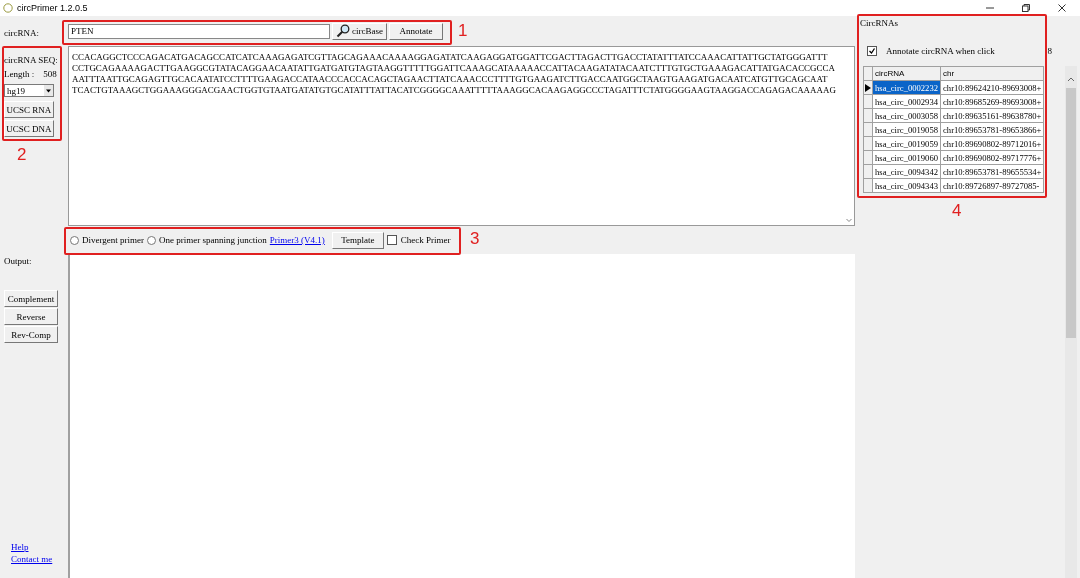 This screenshot has width=1080, height=578. Describe the element at coordinates (450, 57) in the screenshot. I see `sequence-line: CCACAGGCTCCCAGACATGACAGCCATCATCAAAGAGATCGTTAGCAGAAACAAAAGGAGATATCAAGAGGATGGATTCGACTTAGACTTGACCTATATTTATCCAAACATTATTGCTATGGGATTT` at that location.